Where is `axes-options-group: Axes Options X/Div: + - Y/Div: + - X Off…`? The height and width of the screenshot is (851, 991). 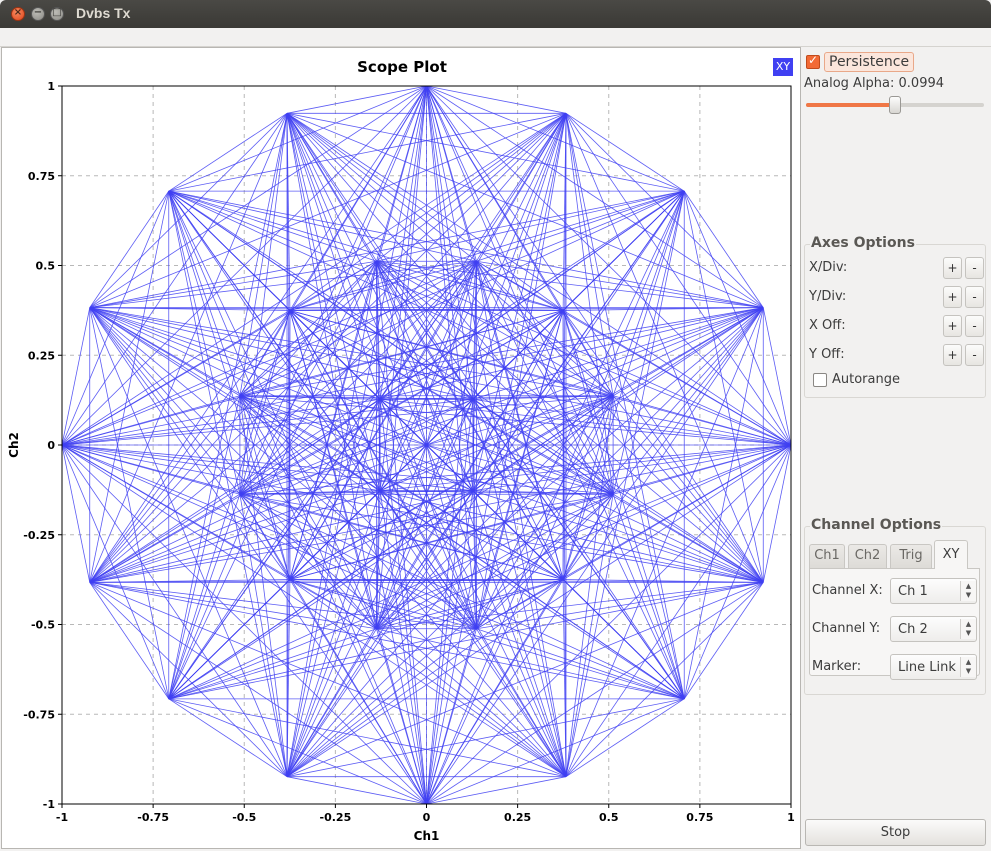 axes-options-group: Axes Options X/Div: + - Y/Div: + - X Off… is located at coordinates (895, 316).